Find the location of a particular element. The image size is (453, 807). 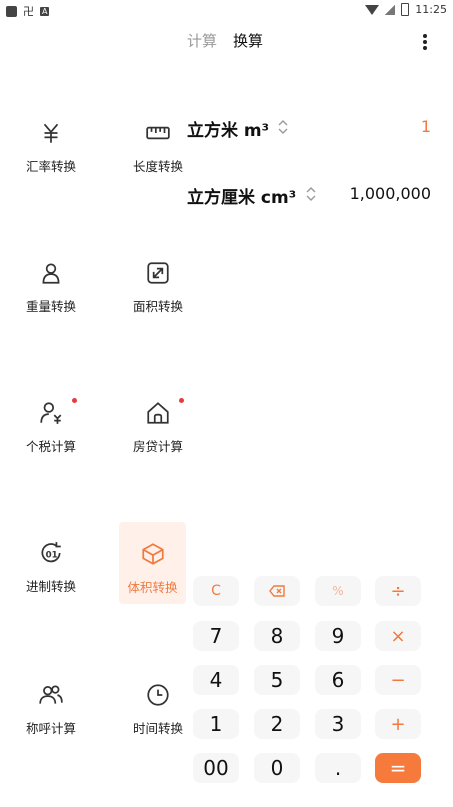

digit-0-key: 0 is located at coordinates (277, 768).